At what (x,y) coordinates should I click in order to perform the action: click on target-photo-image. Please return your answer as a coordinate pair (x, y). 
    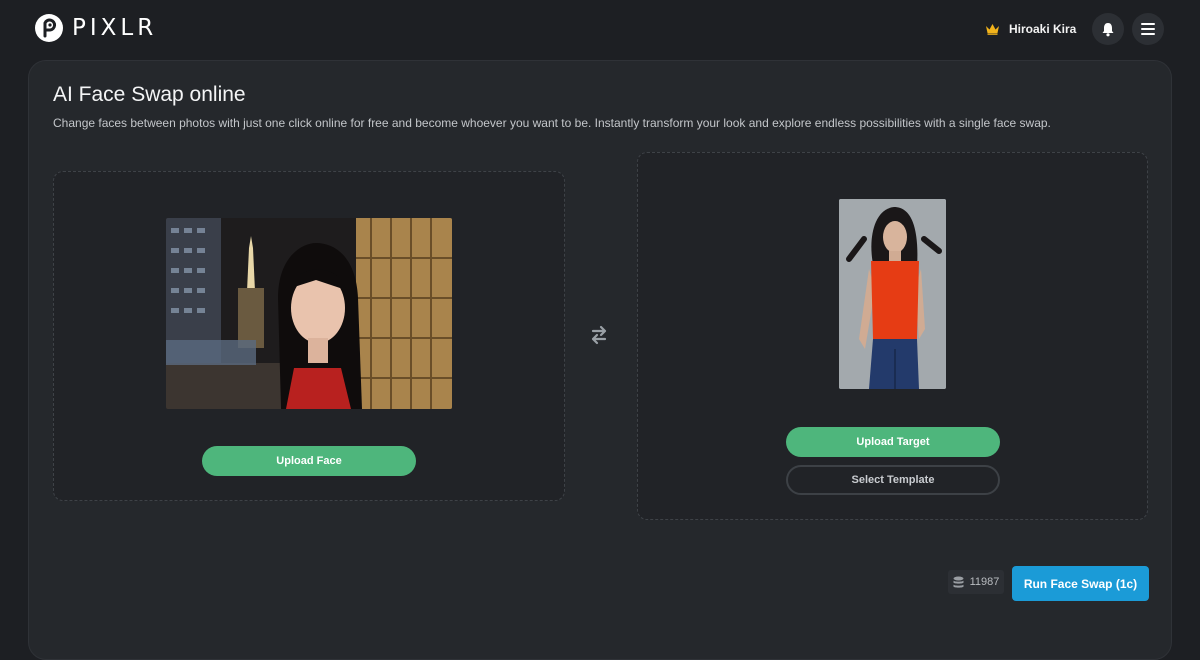
    Looking at the image, I should click on (892, 294).